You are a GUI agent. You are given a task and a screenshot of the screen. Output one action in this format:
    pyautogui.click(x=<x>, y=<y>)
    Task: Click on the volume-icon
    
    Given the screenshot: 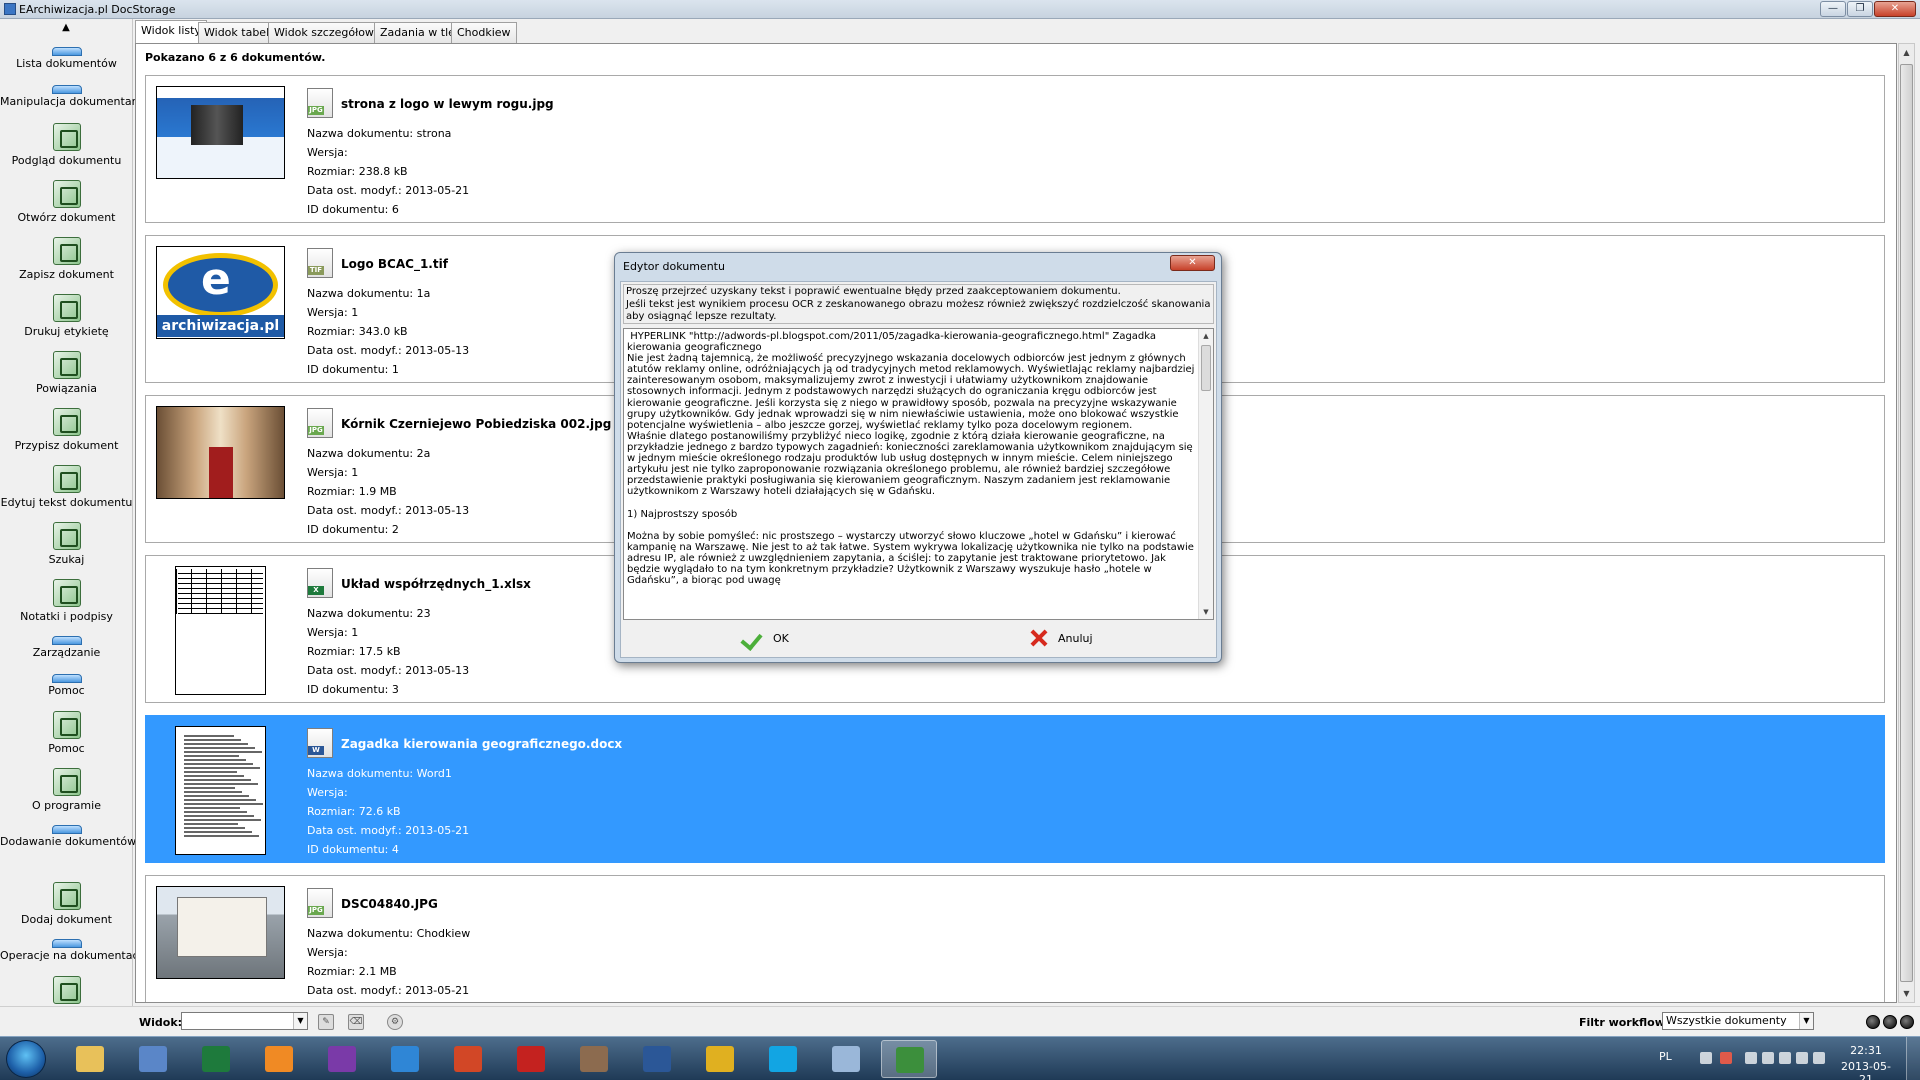 What is the action you would take?
    pyautogui.click(x=1802, y=1058)
    